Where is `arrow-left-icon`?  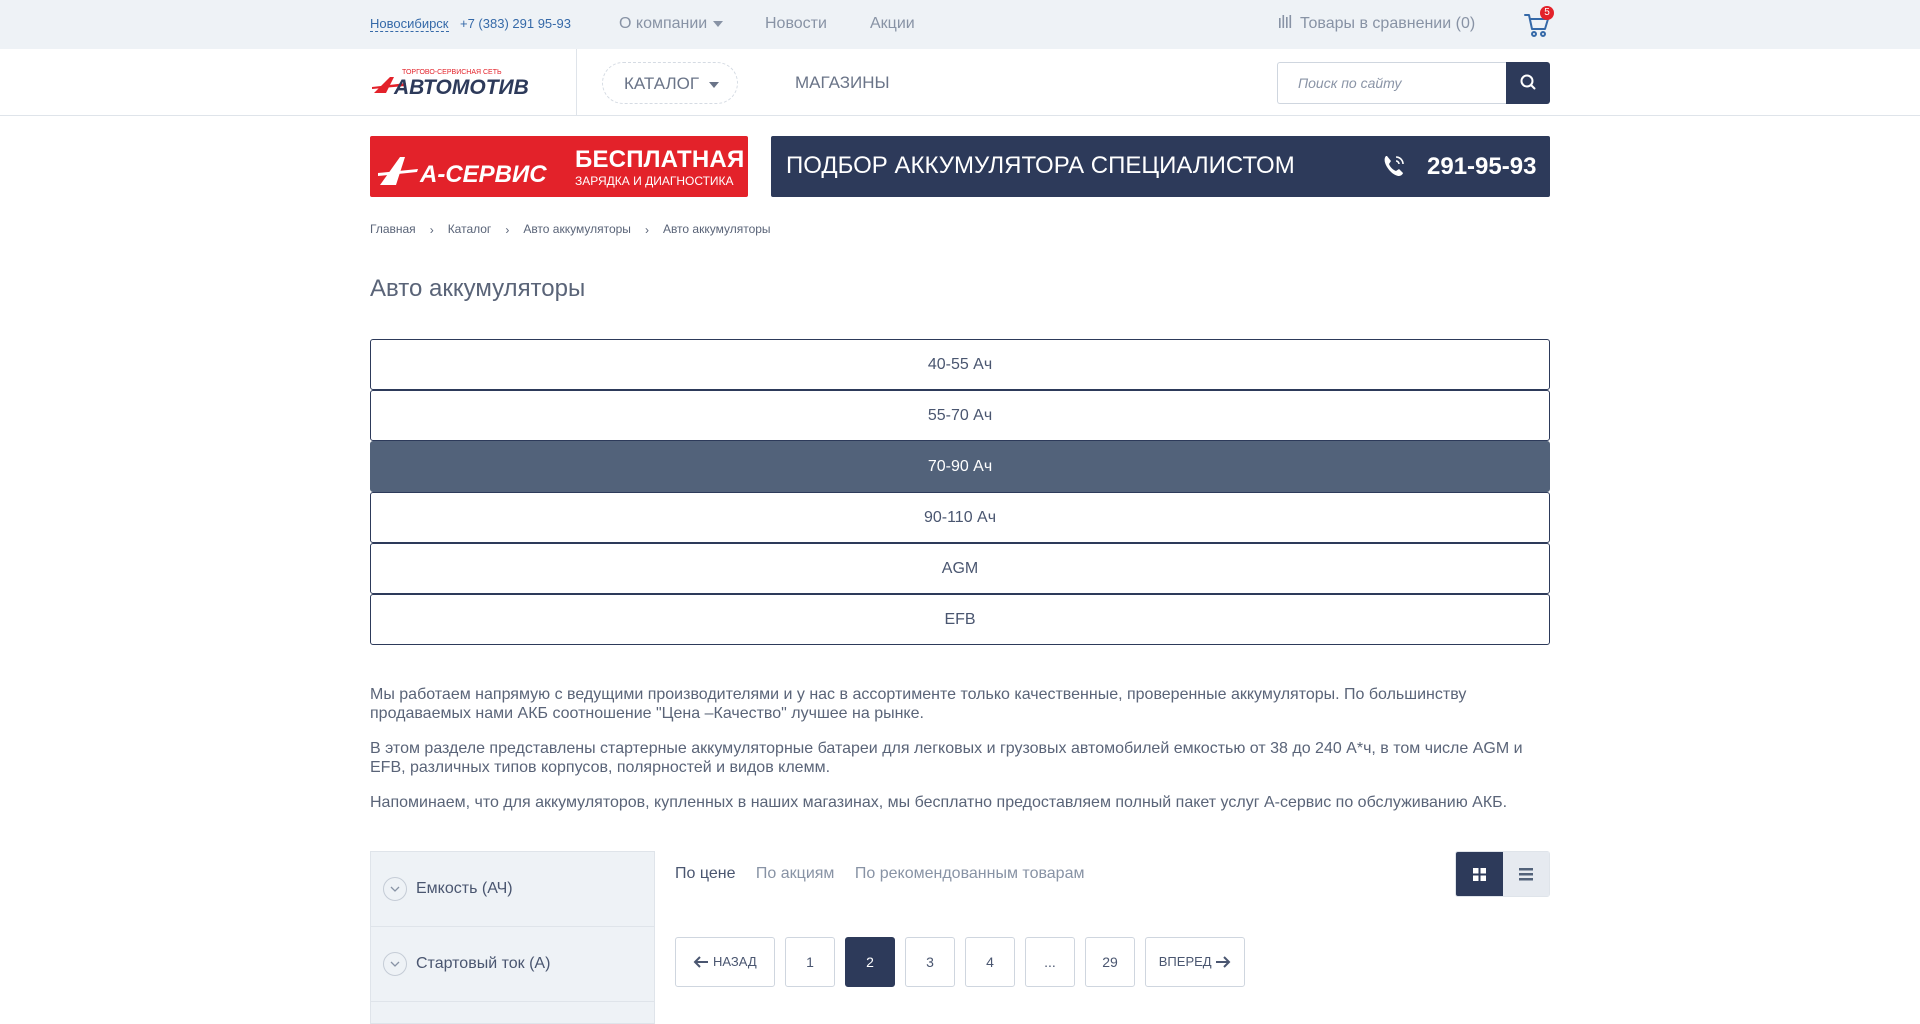 arrow-left-icon is located at coordinates (701, 962).